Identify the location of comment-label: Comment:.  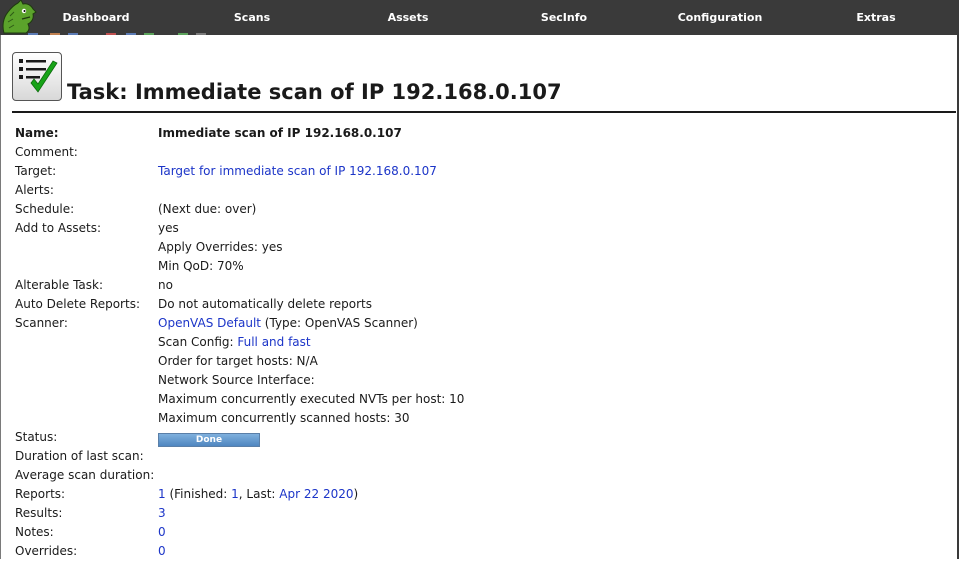
(46, 152).